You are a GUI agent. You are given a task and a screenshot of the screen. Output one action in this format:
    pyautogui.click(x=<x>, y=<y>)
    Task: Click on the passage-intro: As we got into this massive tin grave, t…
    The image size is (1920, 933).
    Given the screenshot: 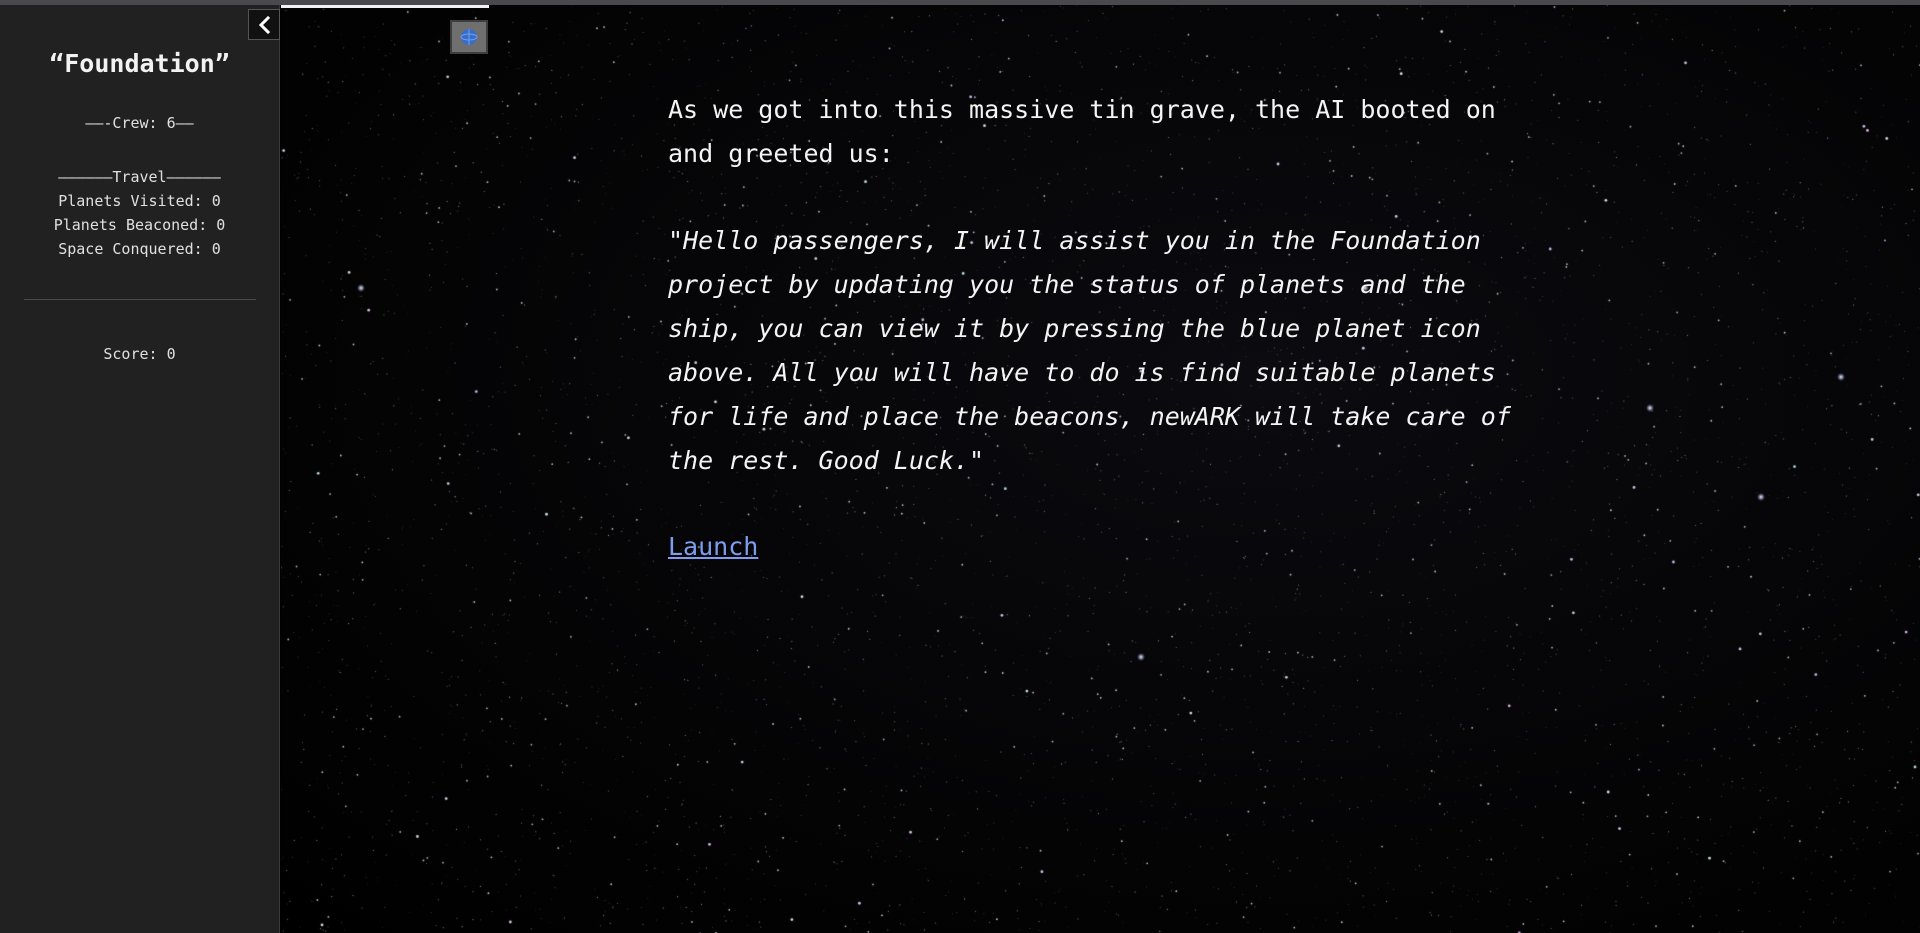 What is the action you would take?
    pyautogui.click(x=1082, y=131)
    